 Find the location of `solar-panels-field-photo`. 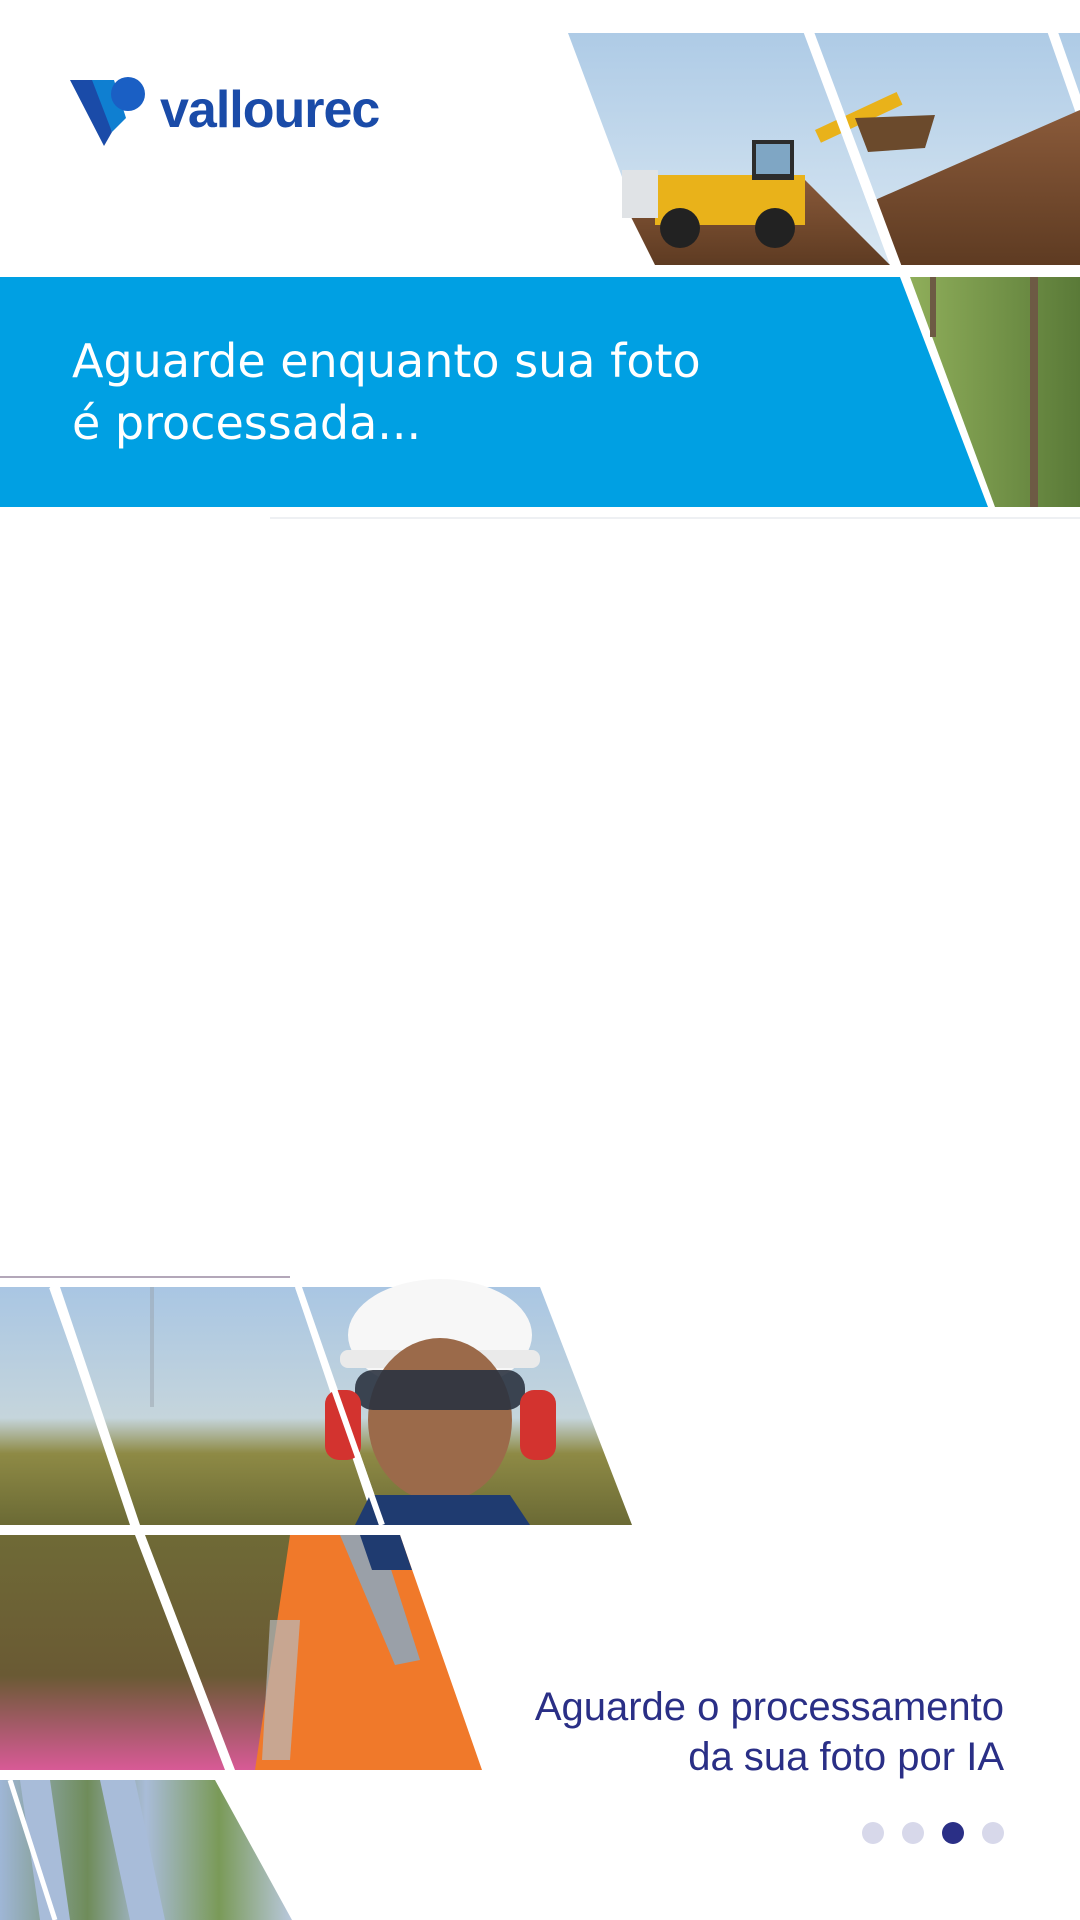

solar-panels-field-photo is located at coordinates (146, 1850).